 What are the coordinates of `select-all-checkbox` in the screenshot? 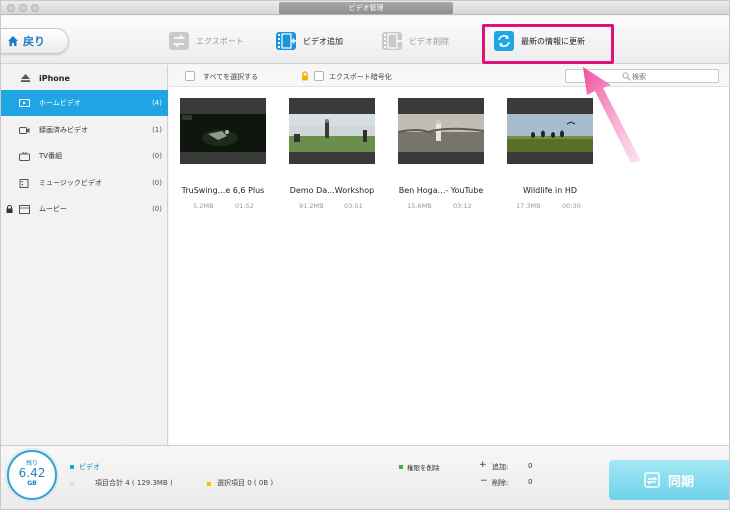 It's located at (190, 76).